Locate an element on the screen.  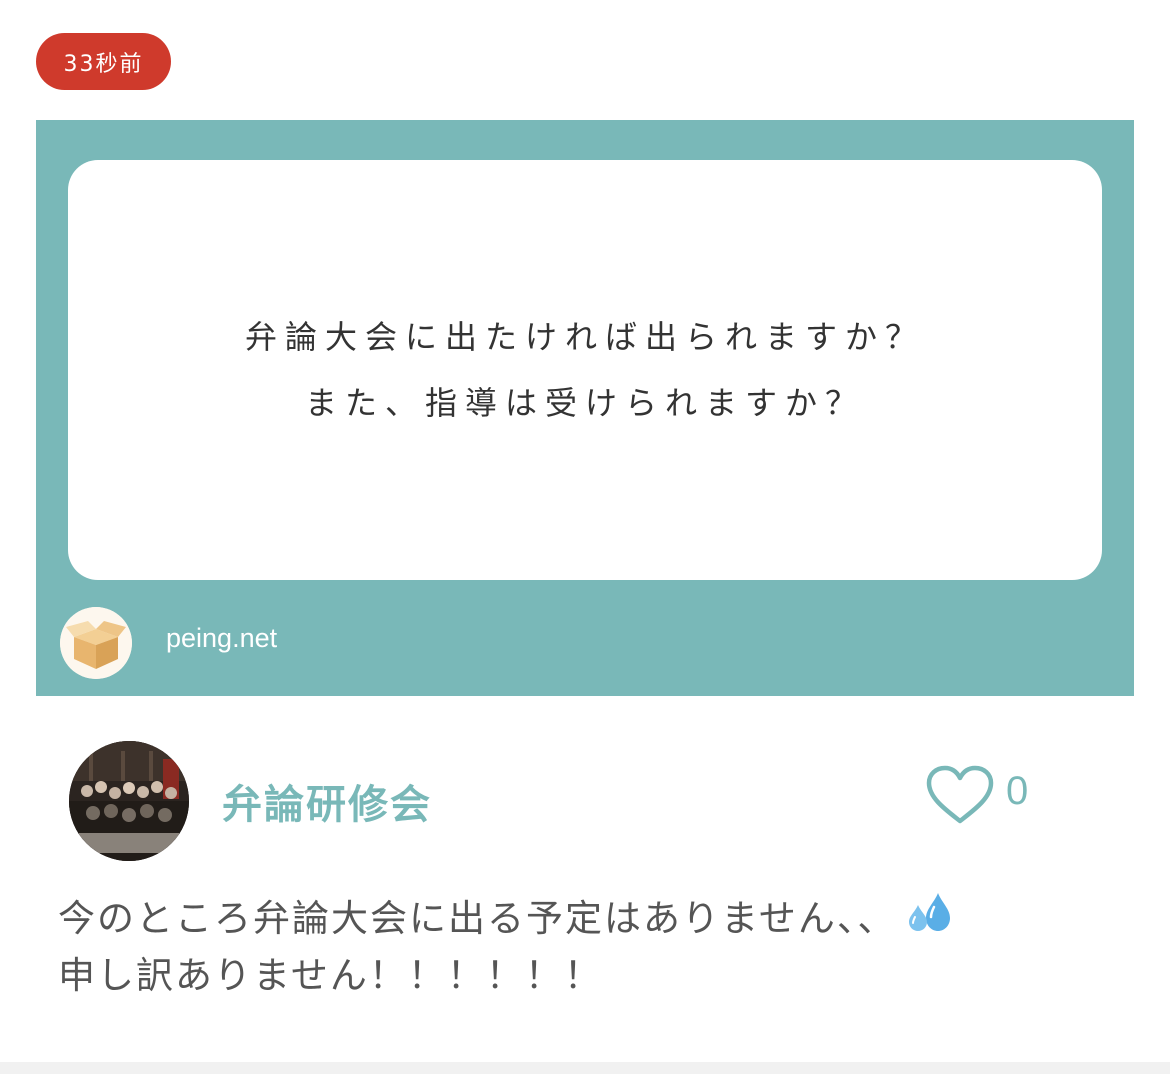
answer-line-1: 今のところ弁論大会に出る予定はありません、、 is located at coordinates (588, 918).